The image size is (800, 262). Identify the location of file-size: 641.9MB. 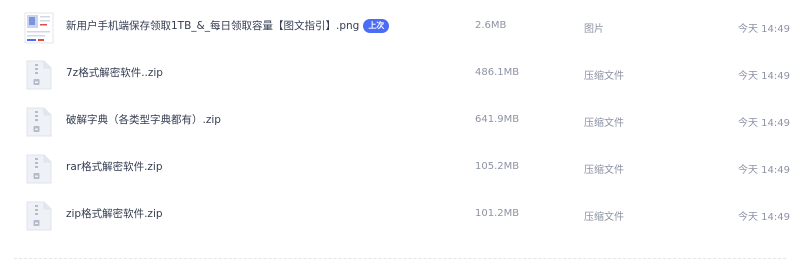
(497, 119).